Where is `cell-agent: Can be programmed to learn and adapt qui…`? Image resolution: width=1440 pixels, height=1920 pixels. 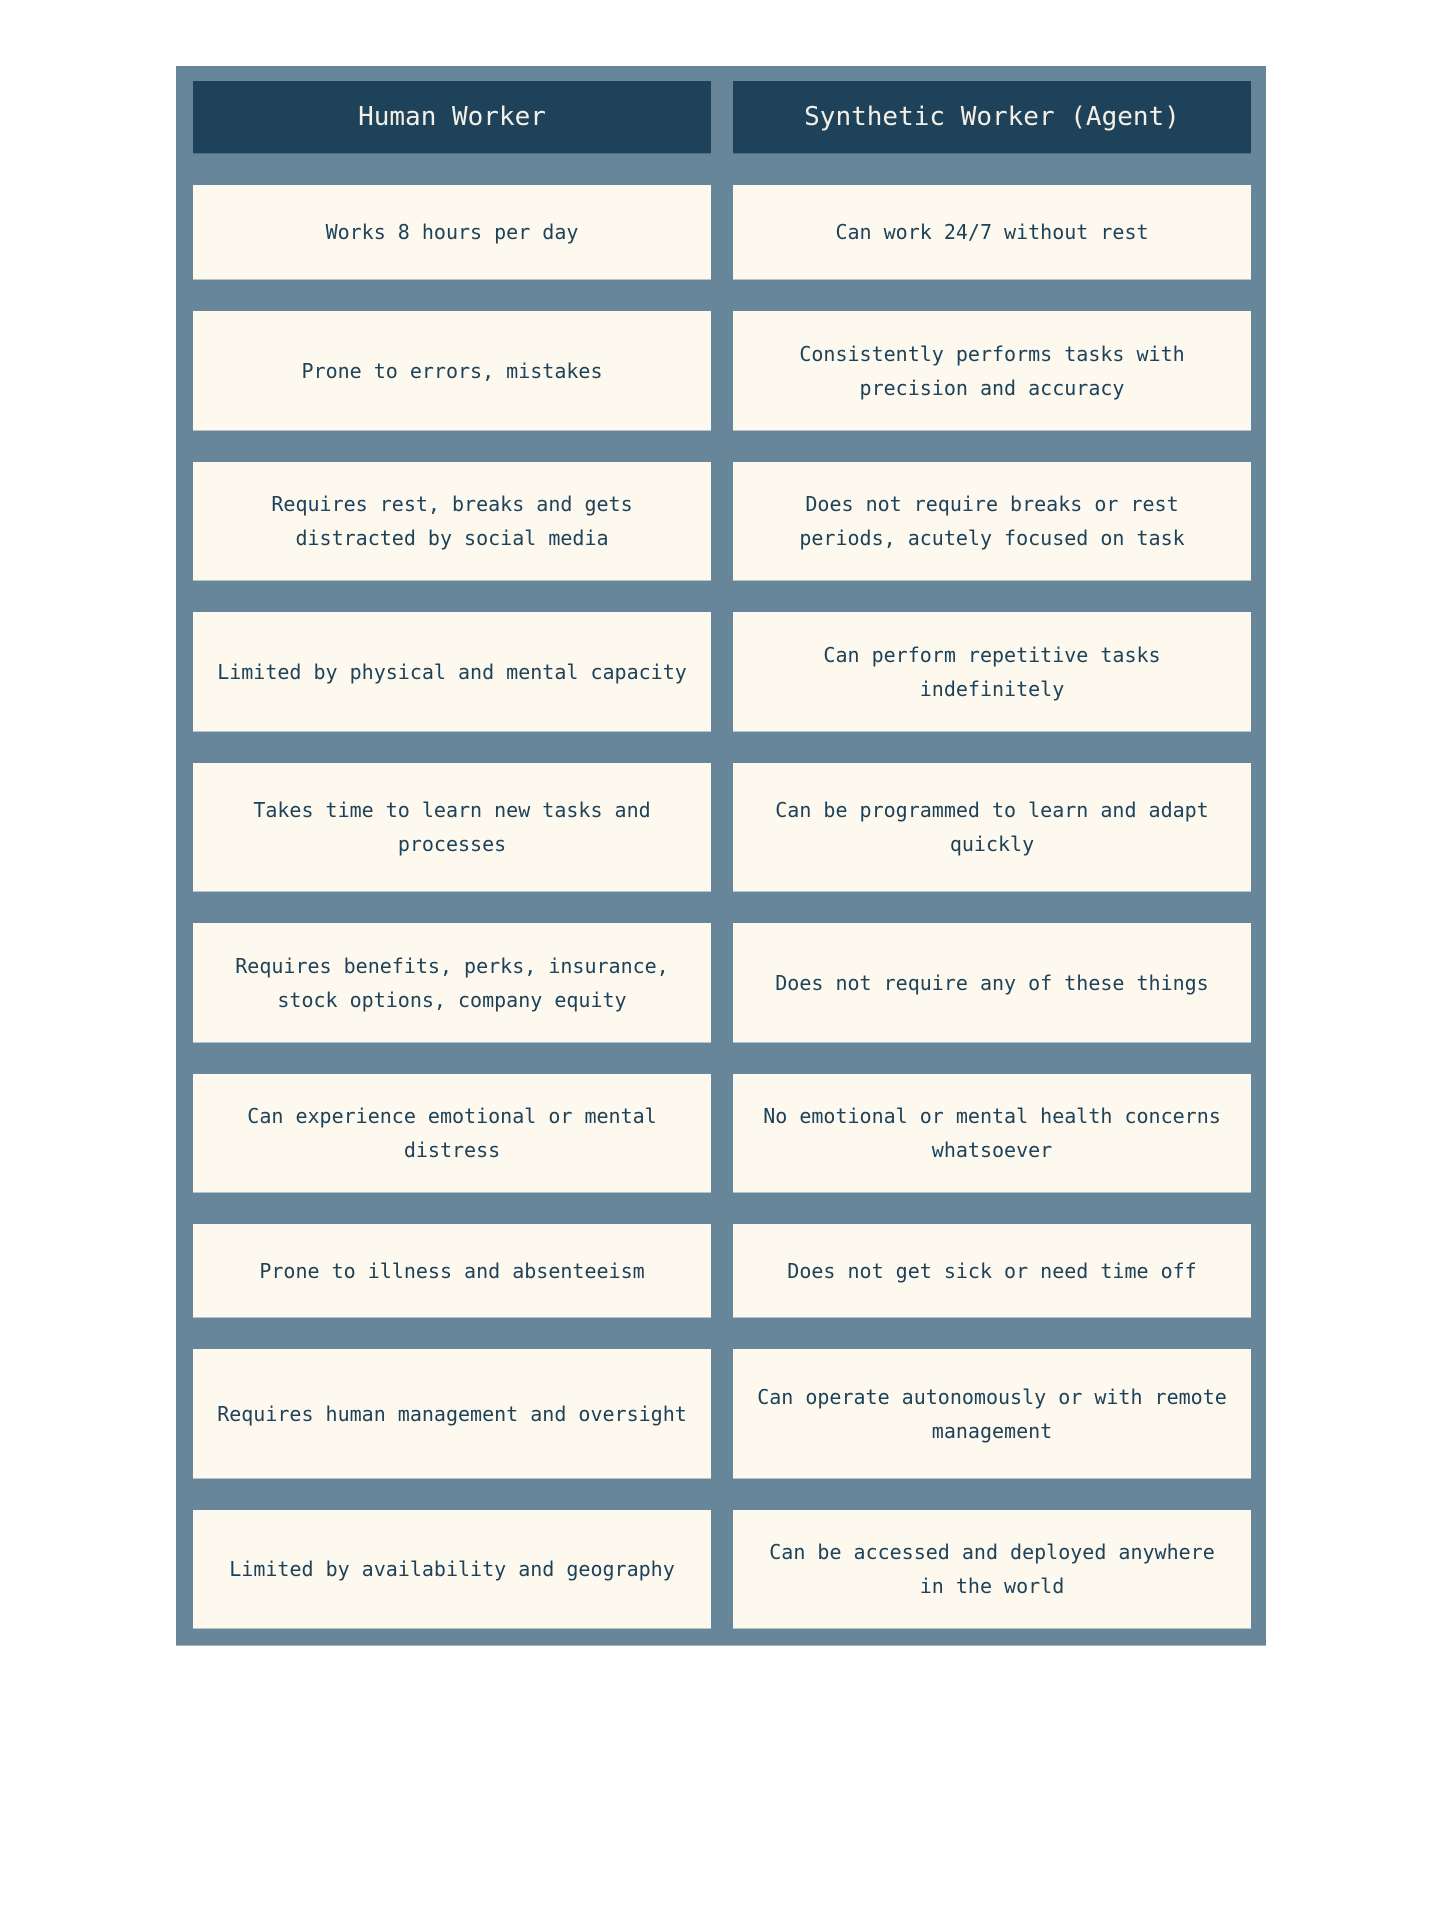
cell-agent: Can be programmed to learn and adapt qui… is located at coordinates (992, 827).